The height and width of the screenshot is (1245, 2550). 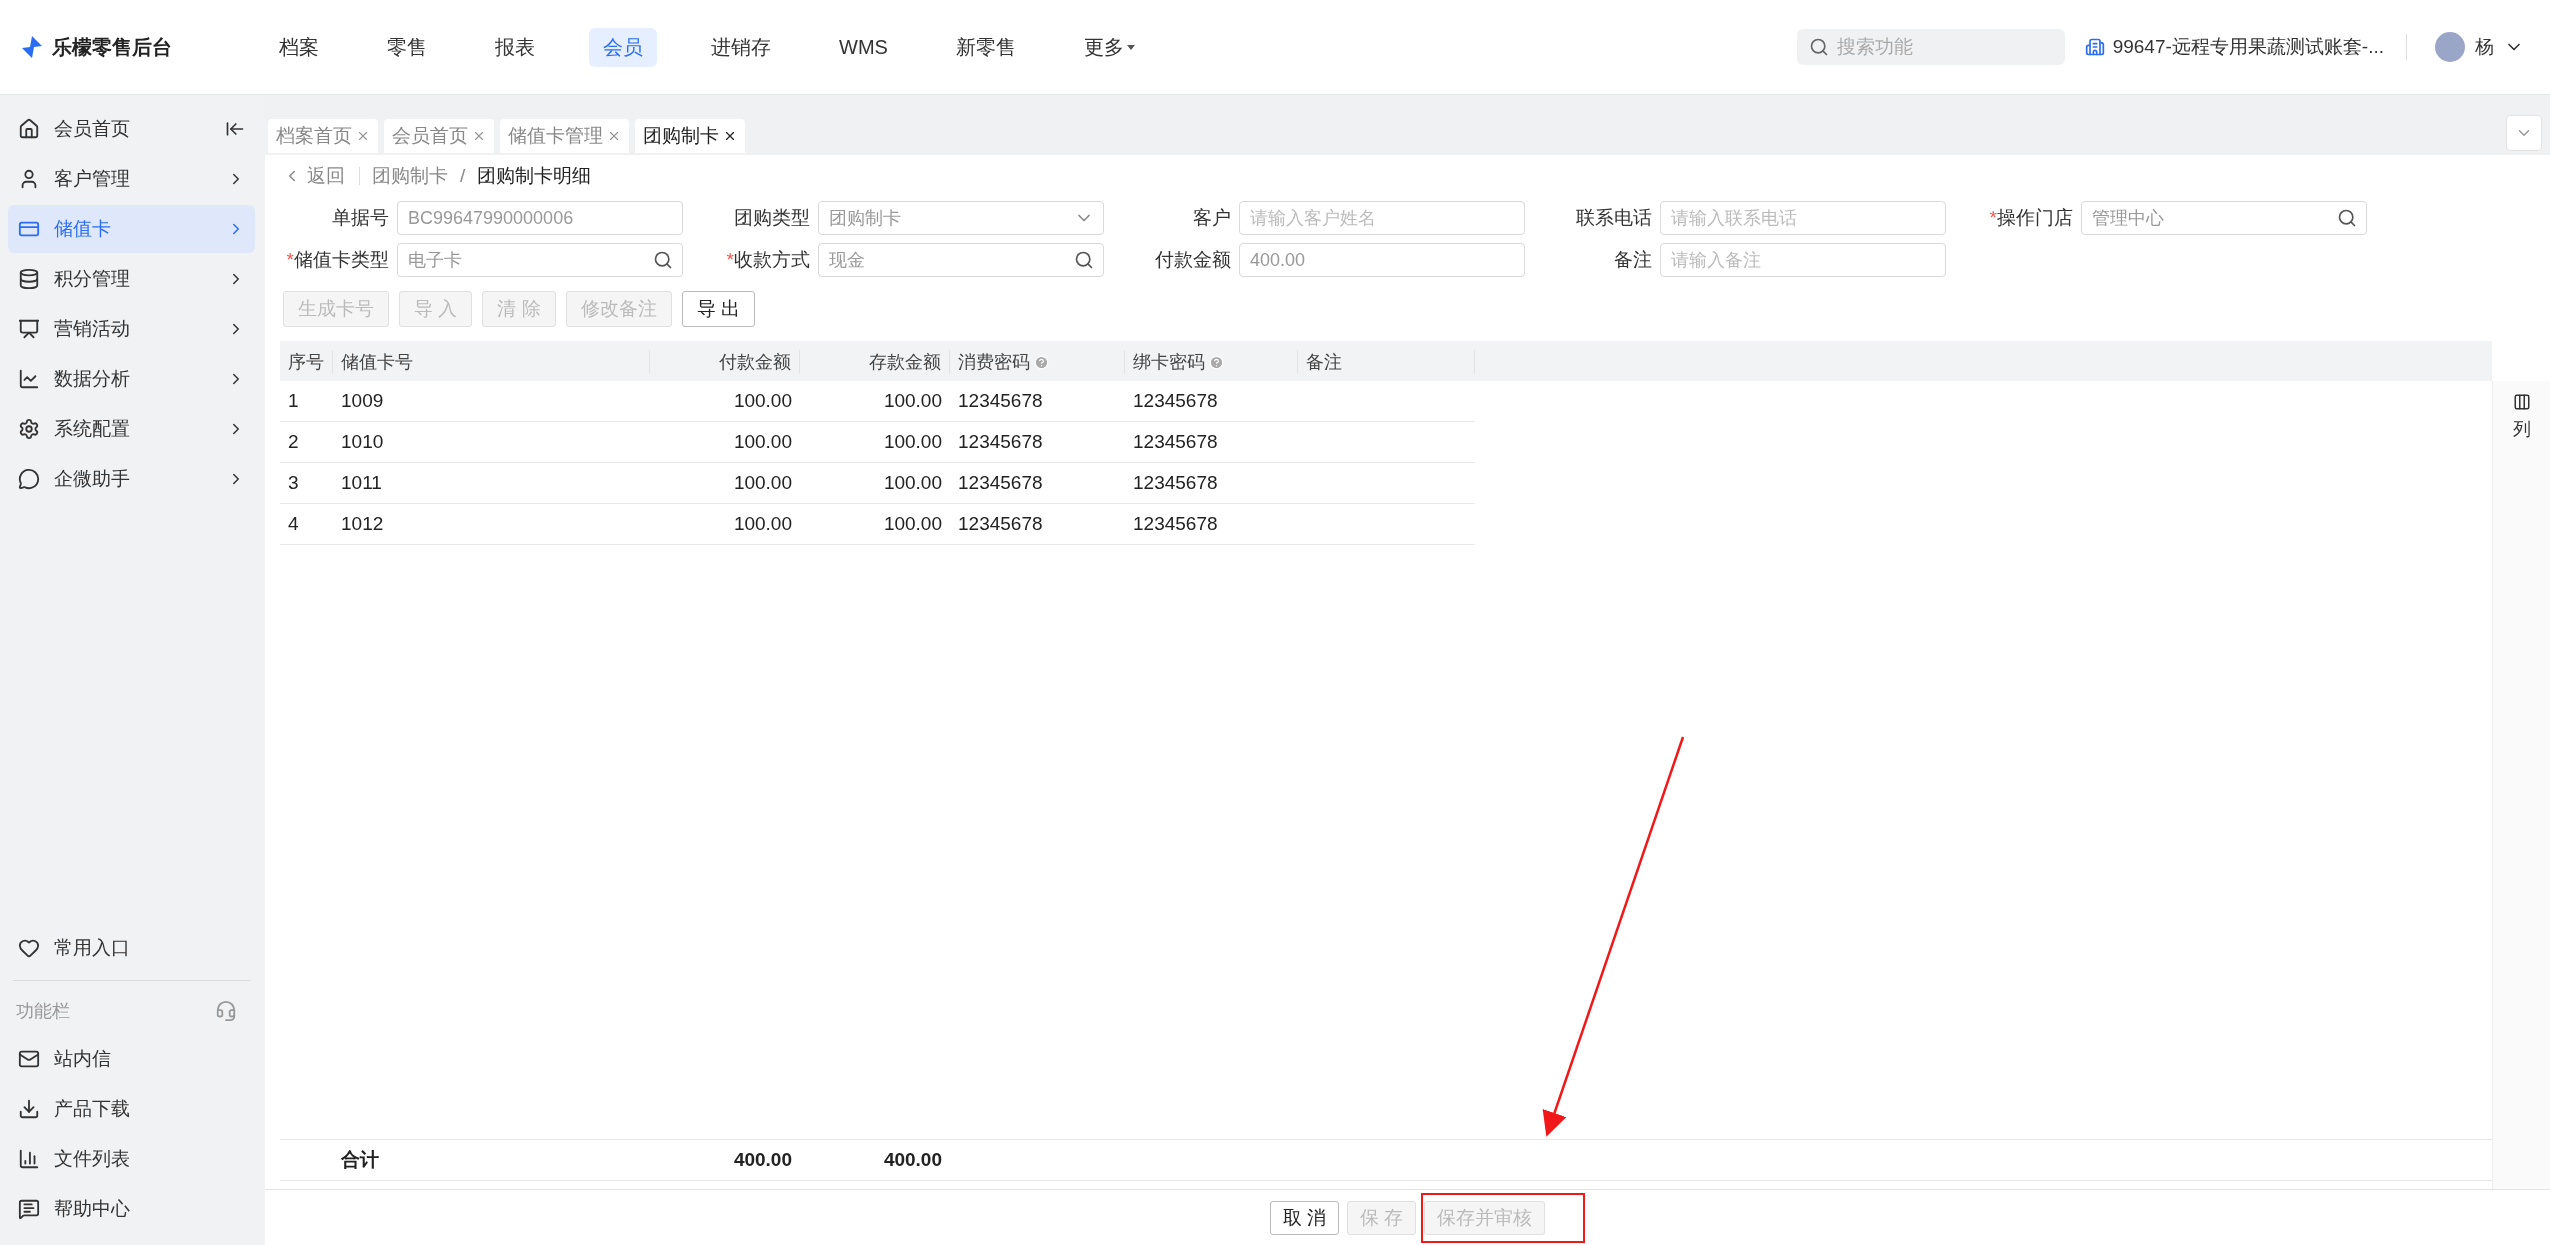 I want to click on table-cell-text: 1010, so click(x=362, y=442).